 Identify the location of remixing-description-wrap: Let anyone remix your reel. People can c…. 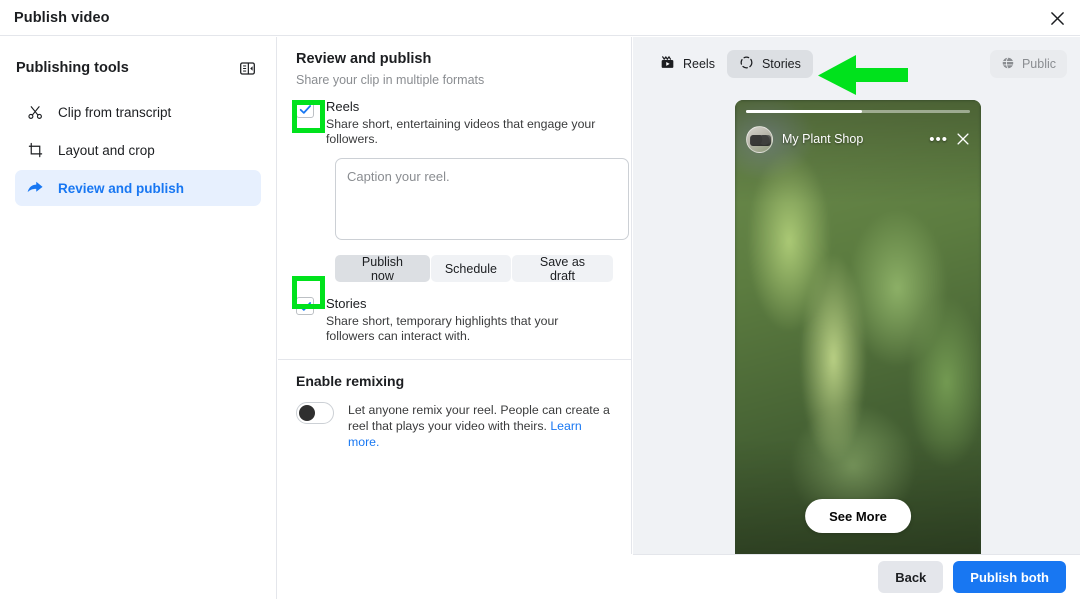
(479, 426).